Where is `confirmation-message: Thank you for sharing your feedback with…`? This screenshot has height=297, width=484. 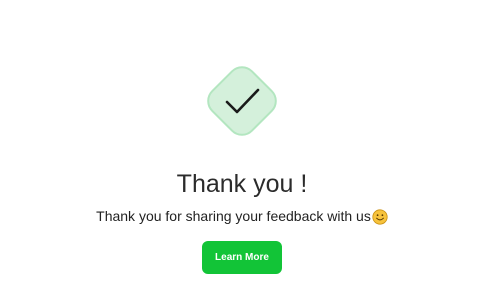
confirmation-message: Thank you for sharing your feedback with… is located at coordinates (233, 216).